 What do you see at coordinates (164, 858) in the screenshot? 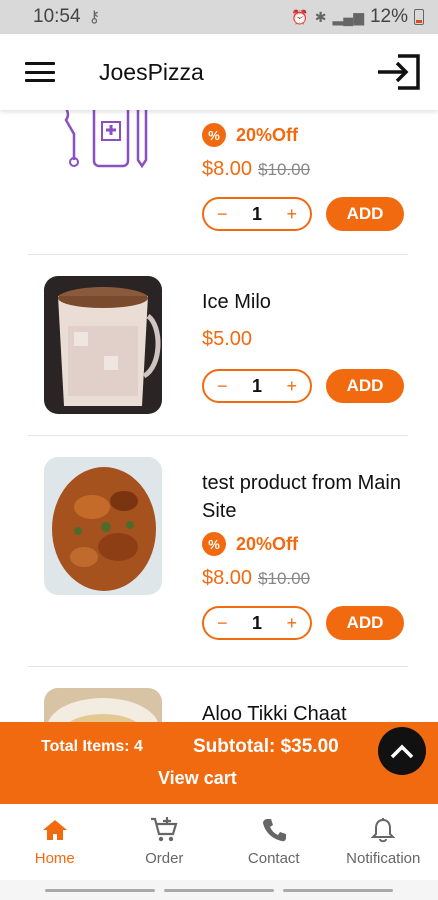
I see `nav-label: Order` at bounding box center [164, 858].